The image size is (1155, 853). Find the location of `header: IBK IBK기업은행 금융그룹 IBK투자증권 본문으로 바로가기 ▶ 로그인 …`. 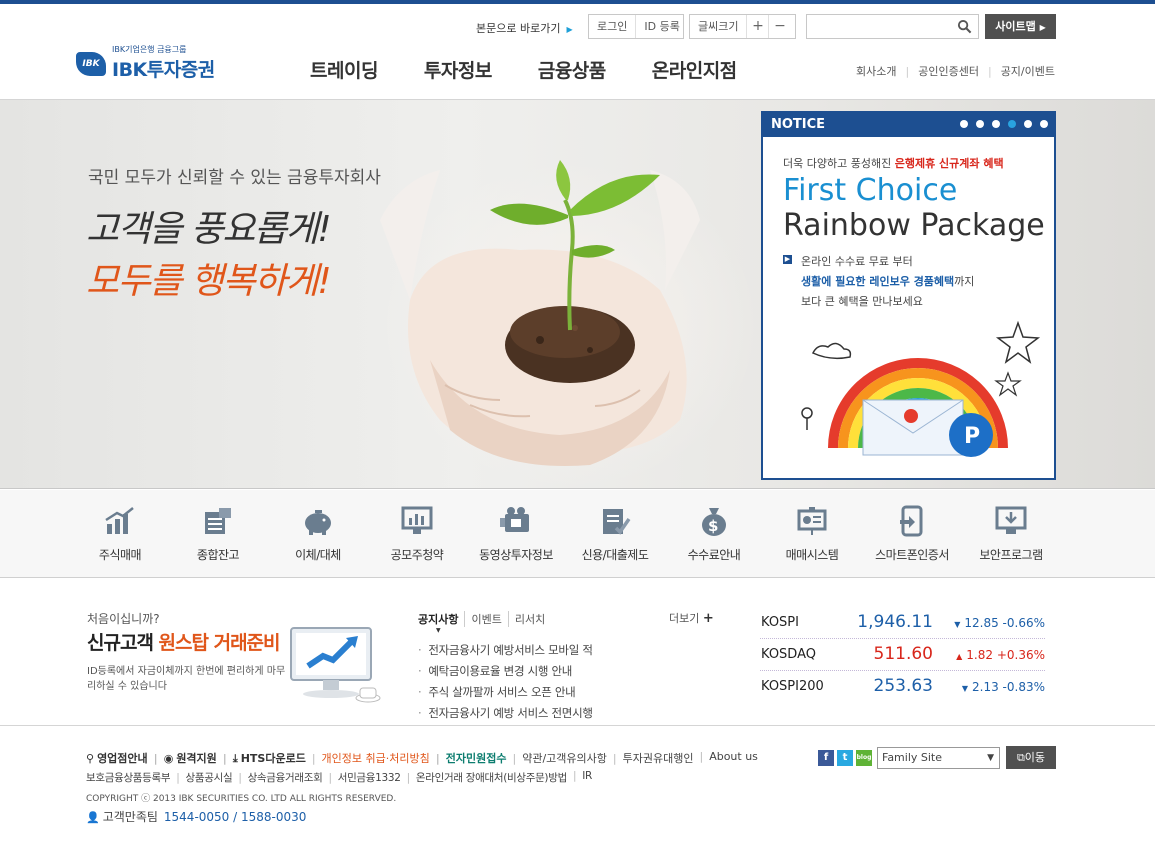

header: IBK IBK기업은행 금융그룹 IBK투자증권 본문으로 바로가기 ▶ 로그인 … is located at coordinates (577, 52).